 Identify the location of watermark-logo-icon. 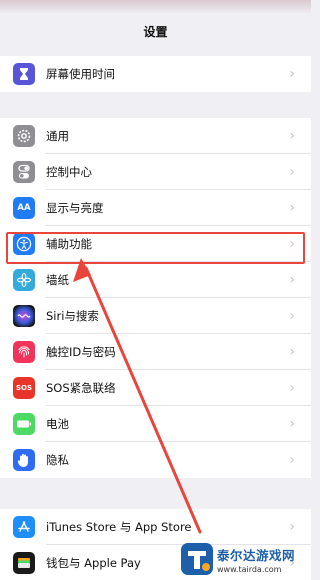
(197, 559).